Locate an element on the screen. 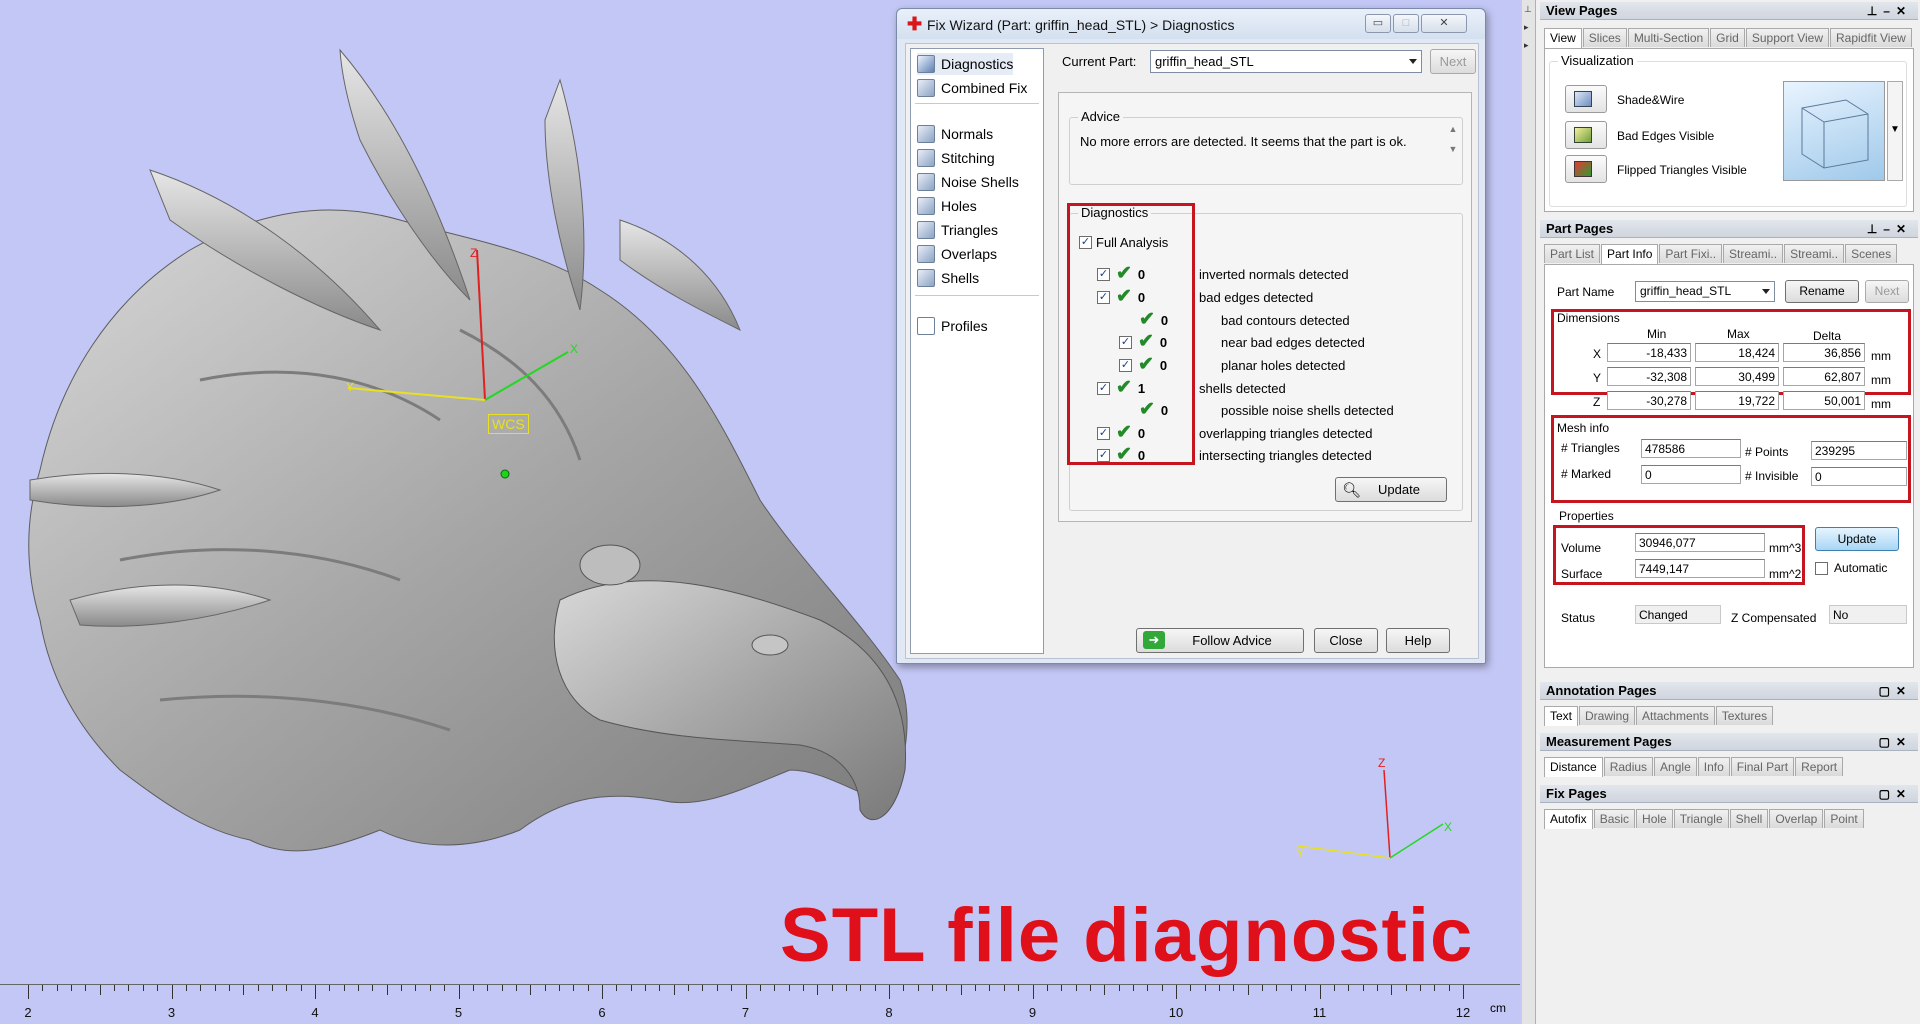  tab-overlap: Overlap is located at coordinates (1796, 818).